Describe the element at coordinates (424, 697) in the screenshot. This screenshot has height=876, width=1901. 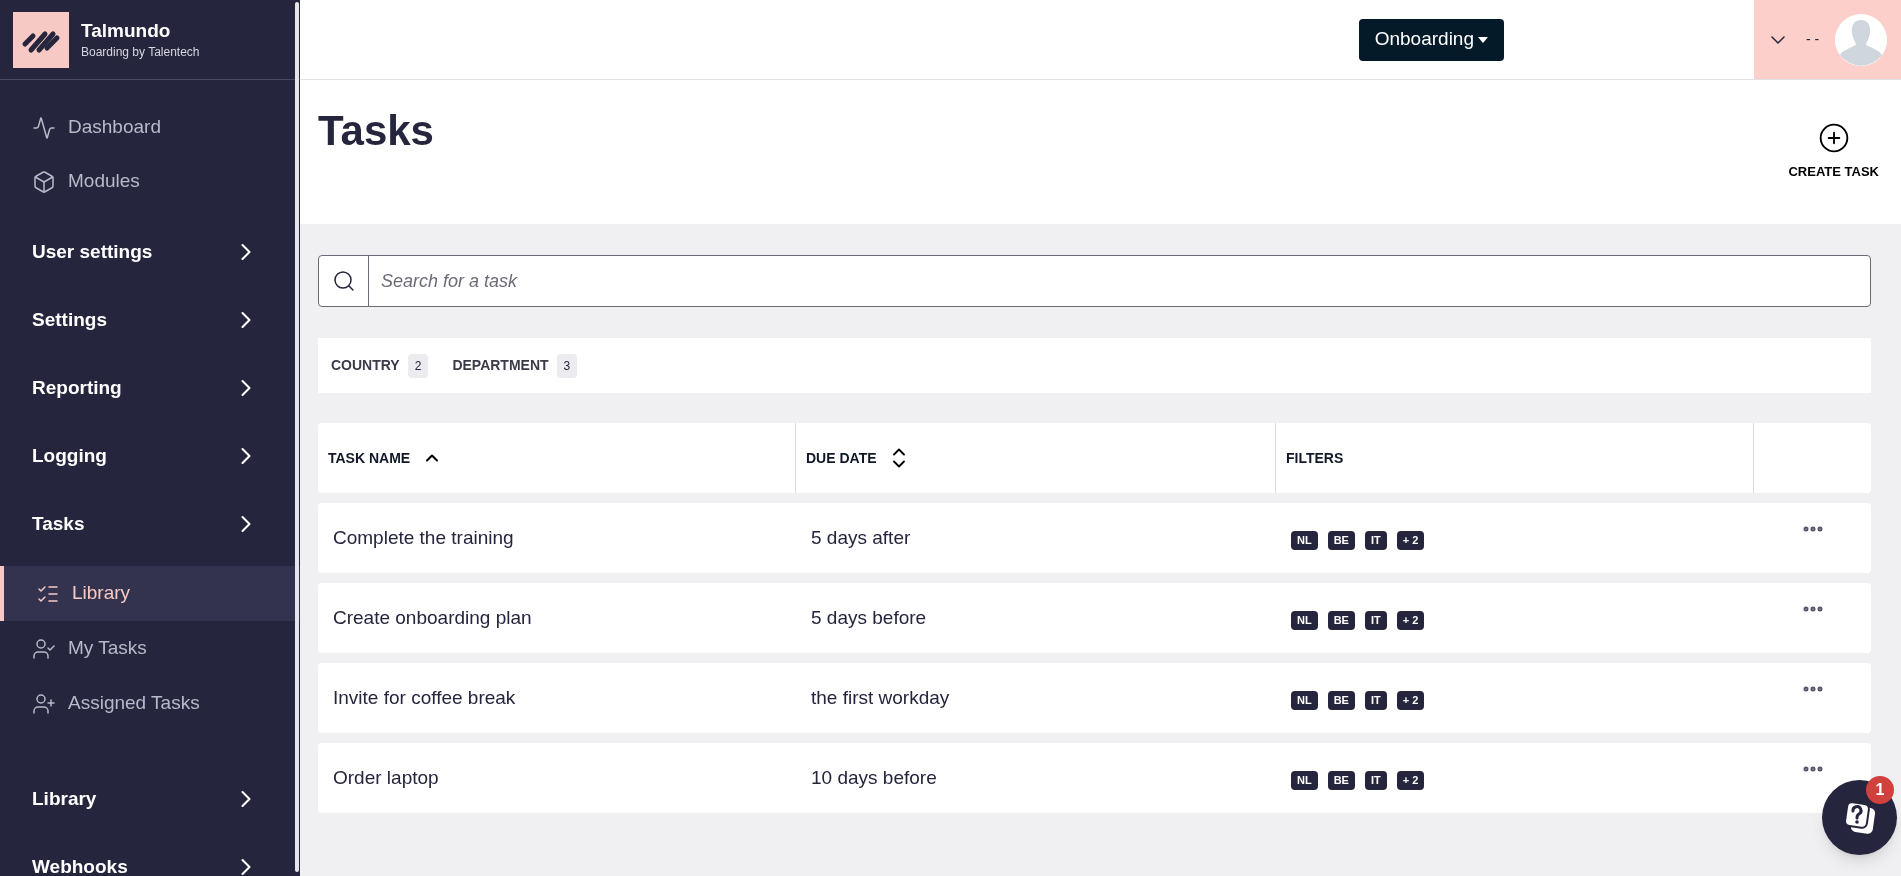
I see `task-name: Invite for coffee break` at that location.